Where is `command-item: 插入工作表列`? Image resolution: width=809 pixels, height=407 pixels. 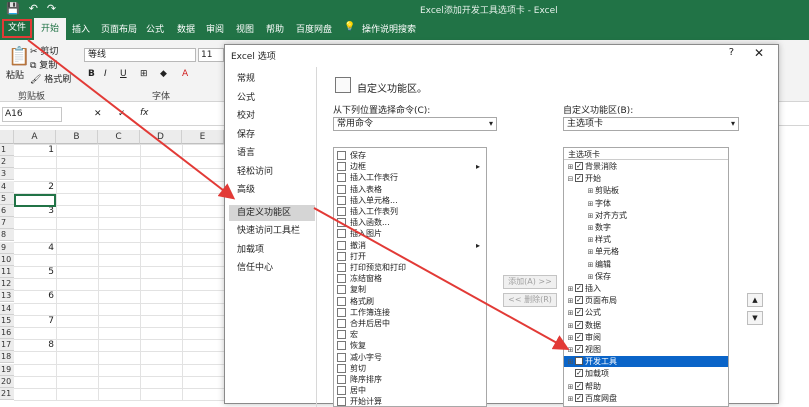 command-item: 插入工作表列 is located at coordinates (410, 211).